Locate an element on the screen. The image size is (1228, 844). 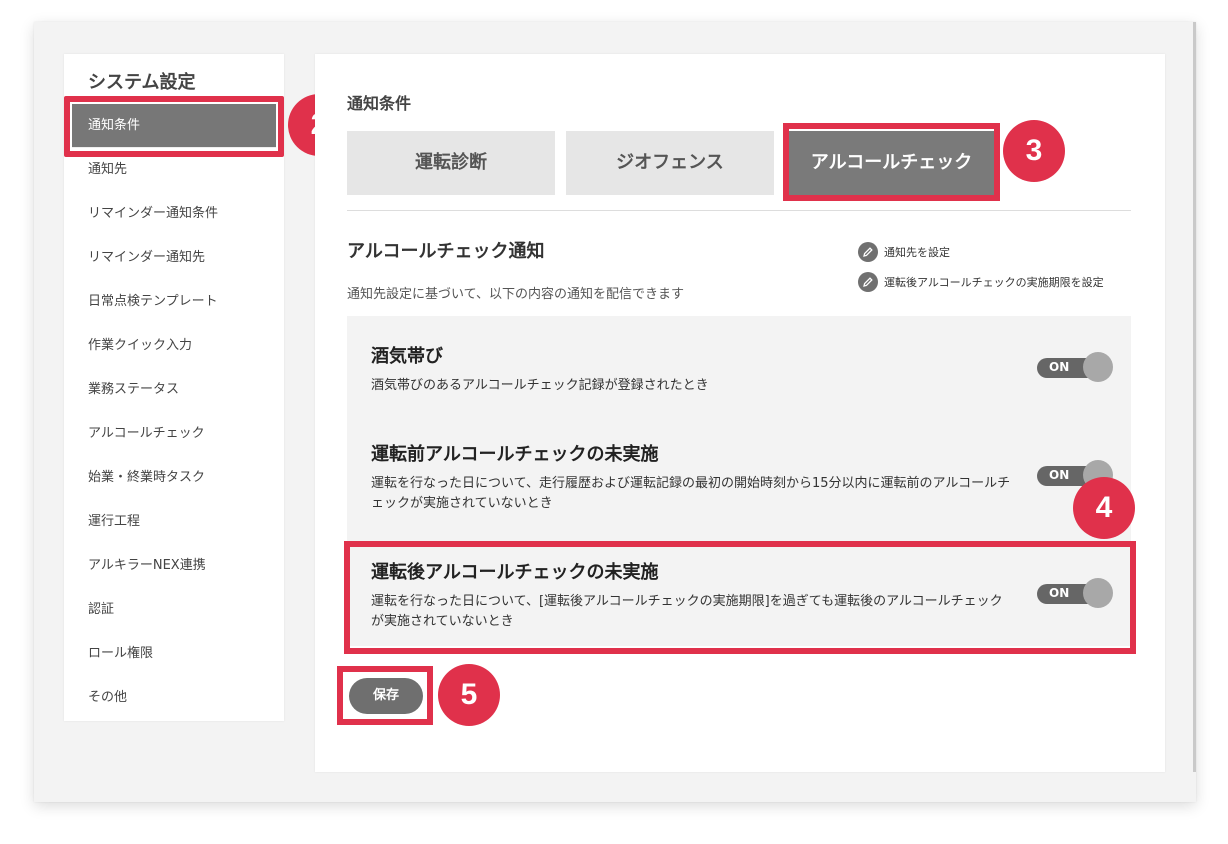
sidebar-item-notification-conditions: 通知条件 is located at coordinates (174, 126).